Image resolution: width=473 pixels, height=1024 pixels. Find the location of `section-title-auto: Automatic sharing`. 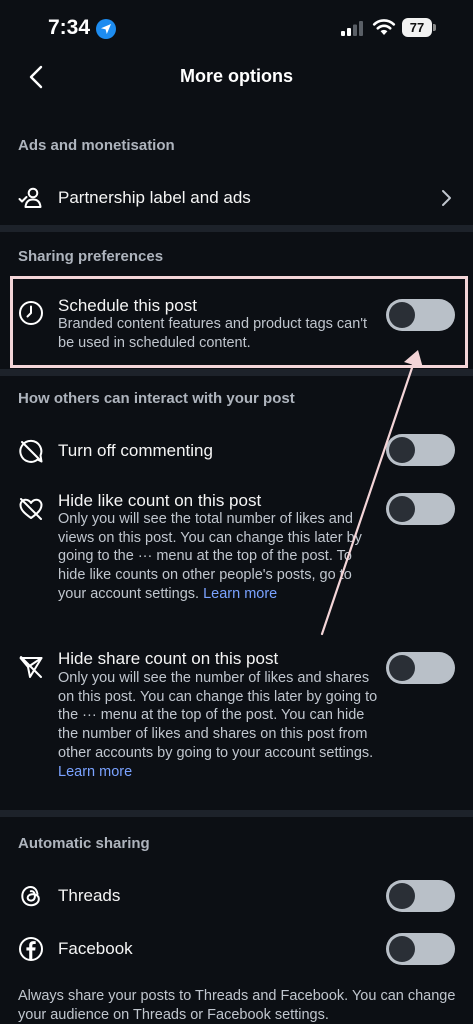

section-title-auto: Automatic sharing is located at coordinates (84, 843).